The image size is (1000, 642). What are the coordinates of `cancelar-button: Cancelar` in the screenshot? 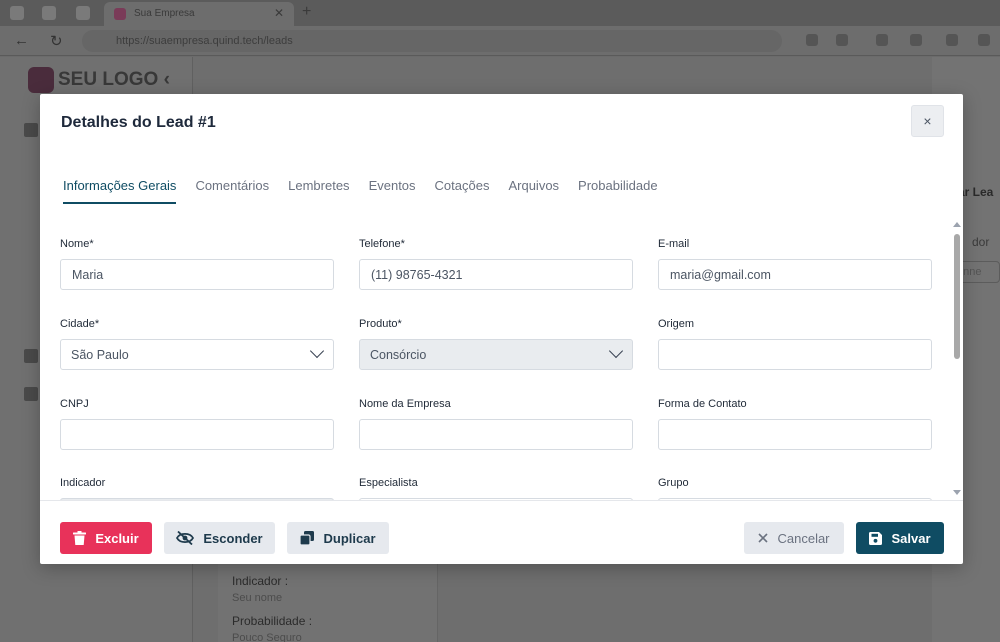 It's located at (794, 538).